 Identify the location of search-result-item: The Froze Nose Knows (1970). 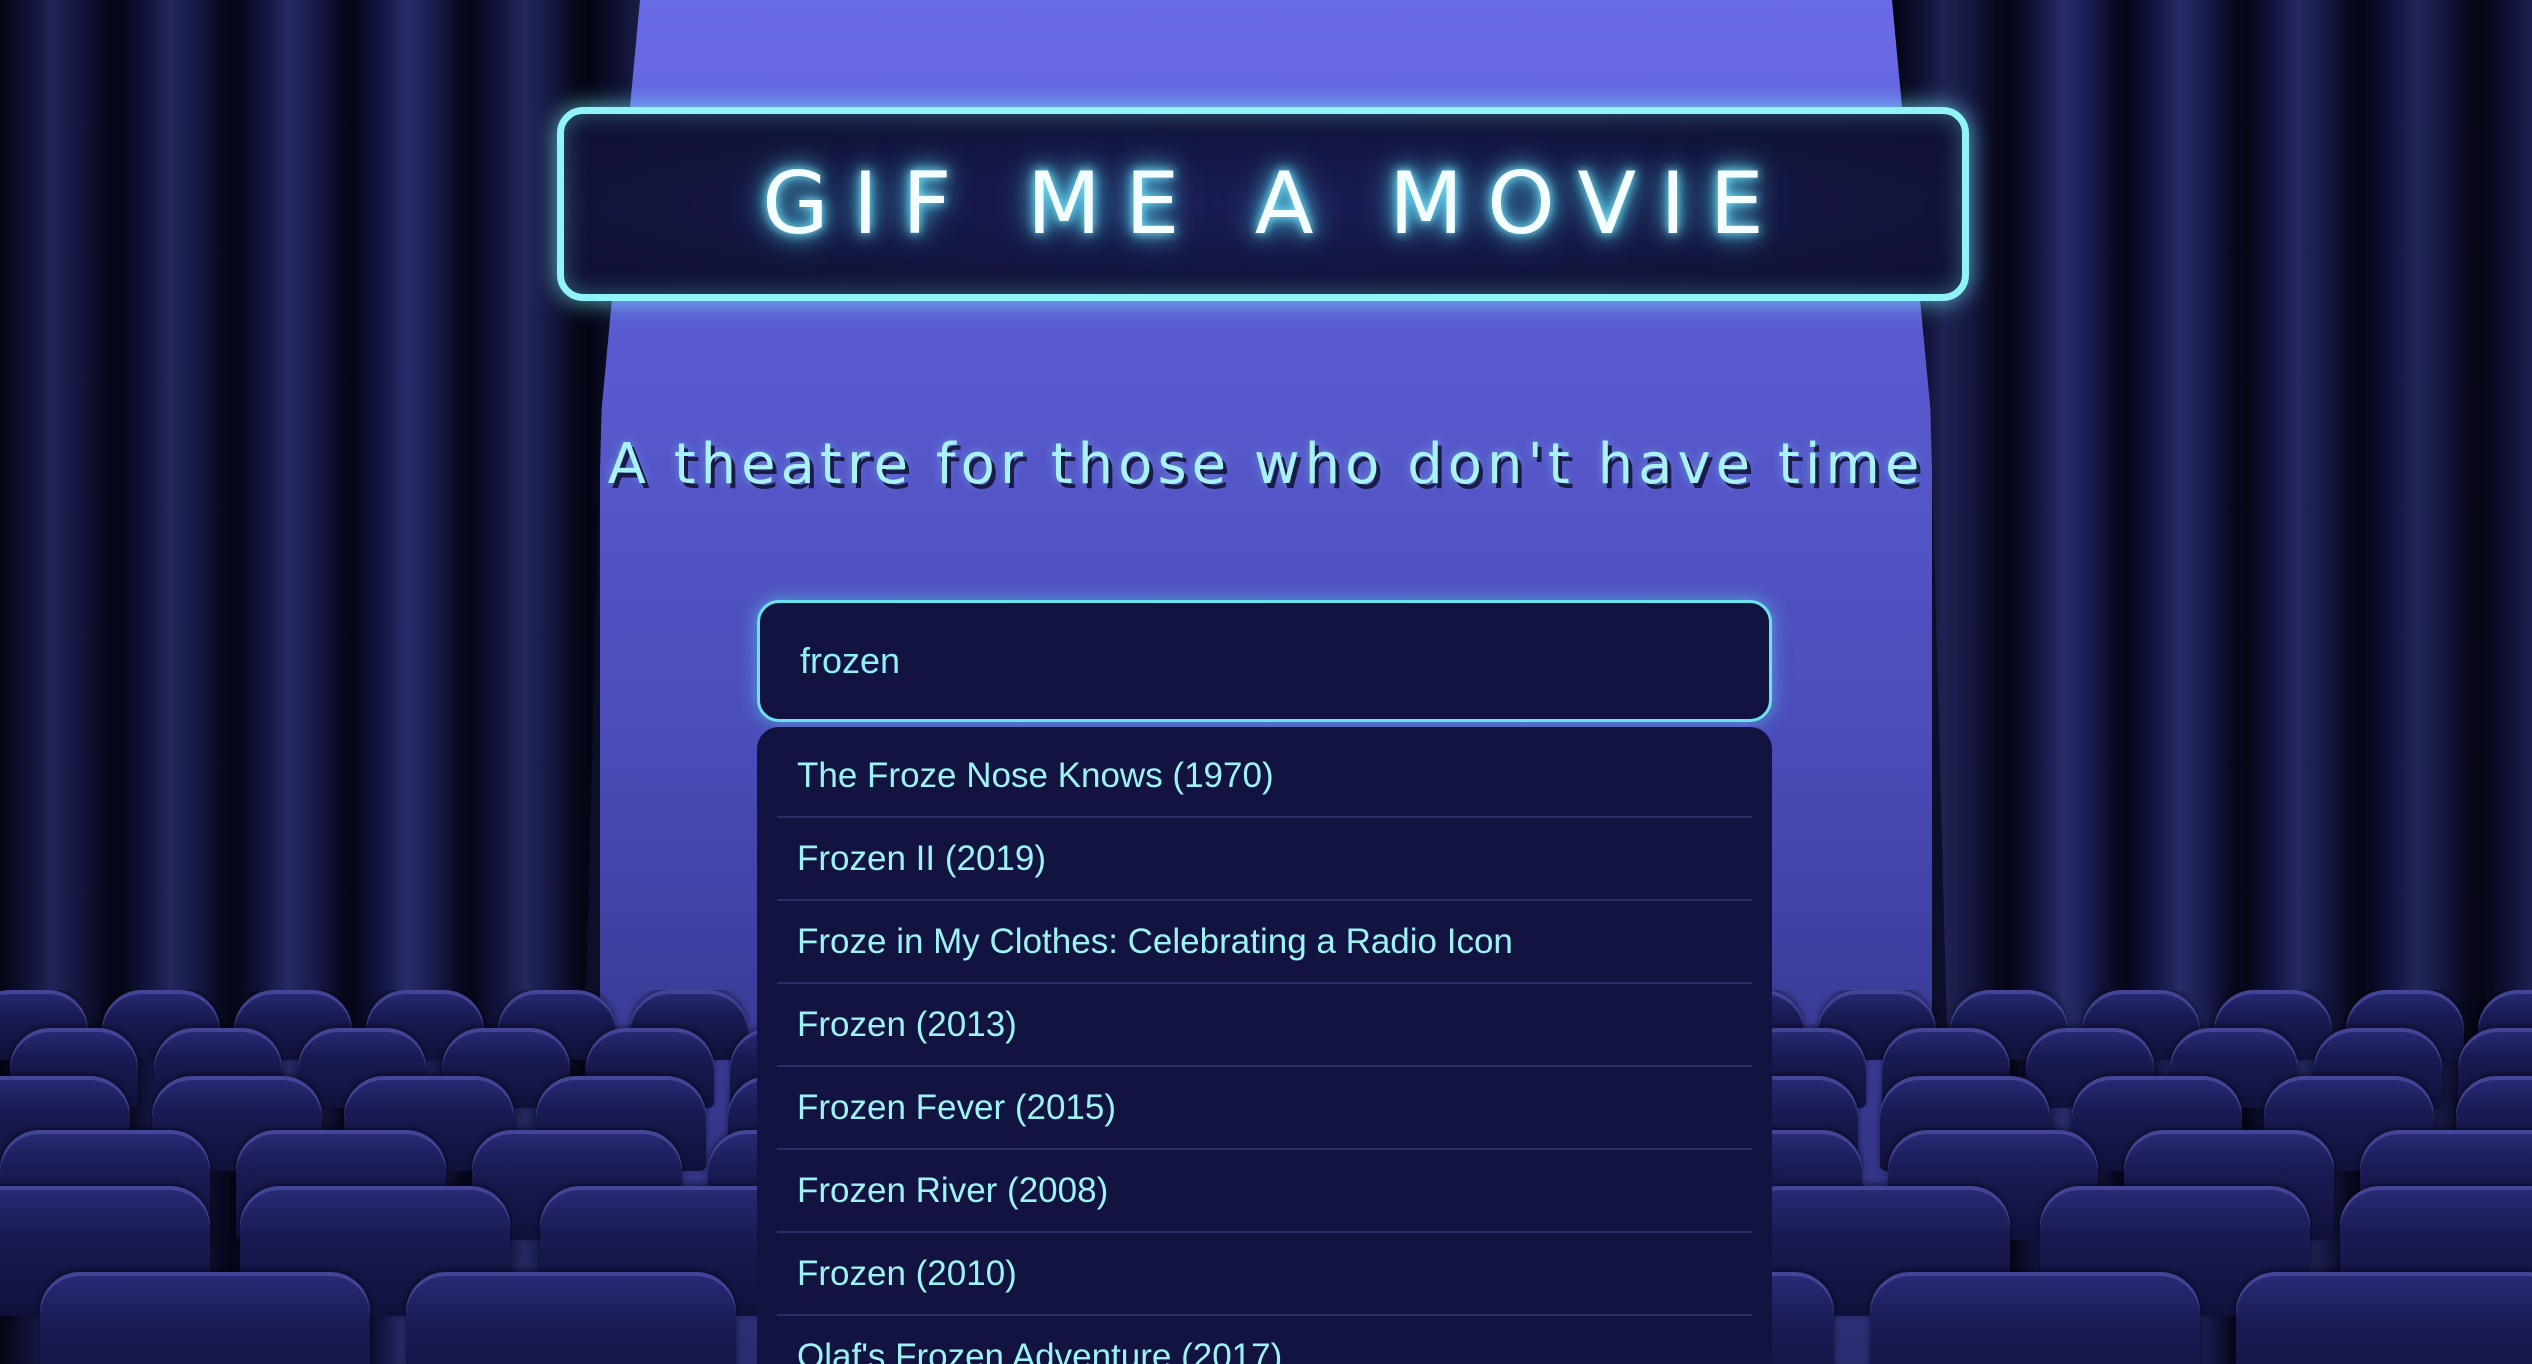
(1264, 776).